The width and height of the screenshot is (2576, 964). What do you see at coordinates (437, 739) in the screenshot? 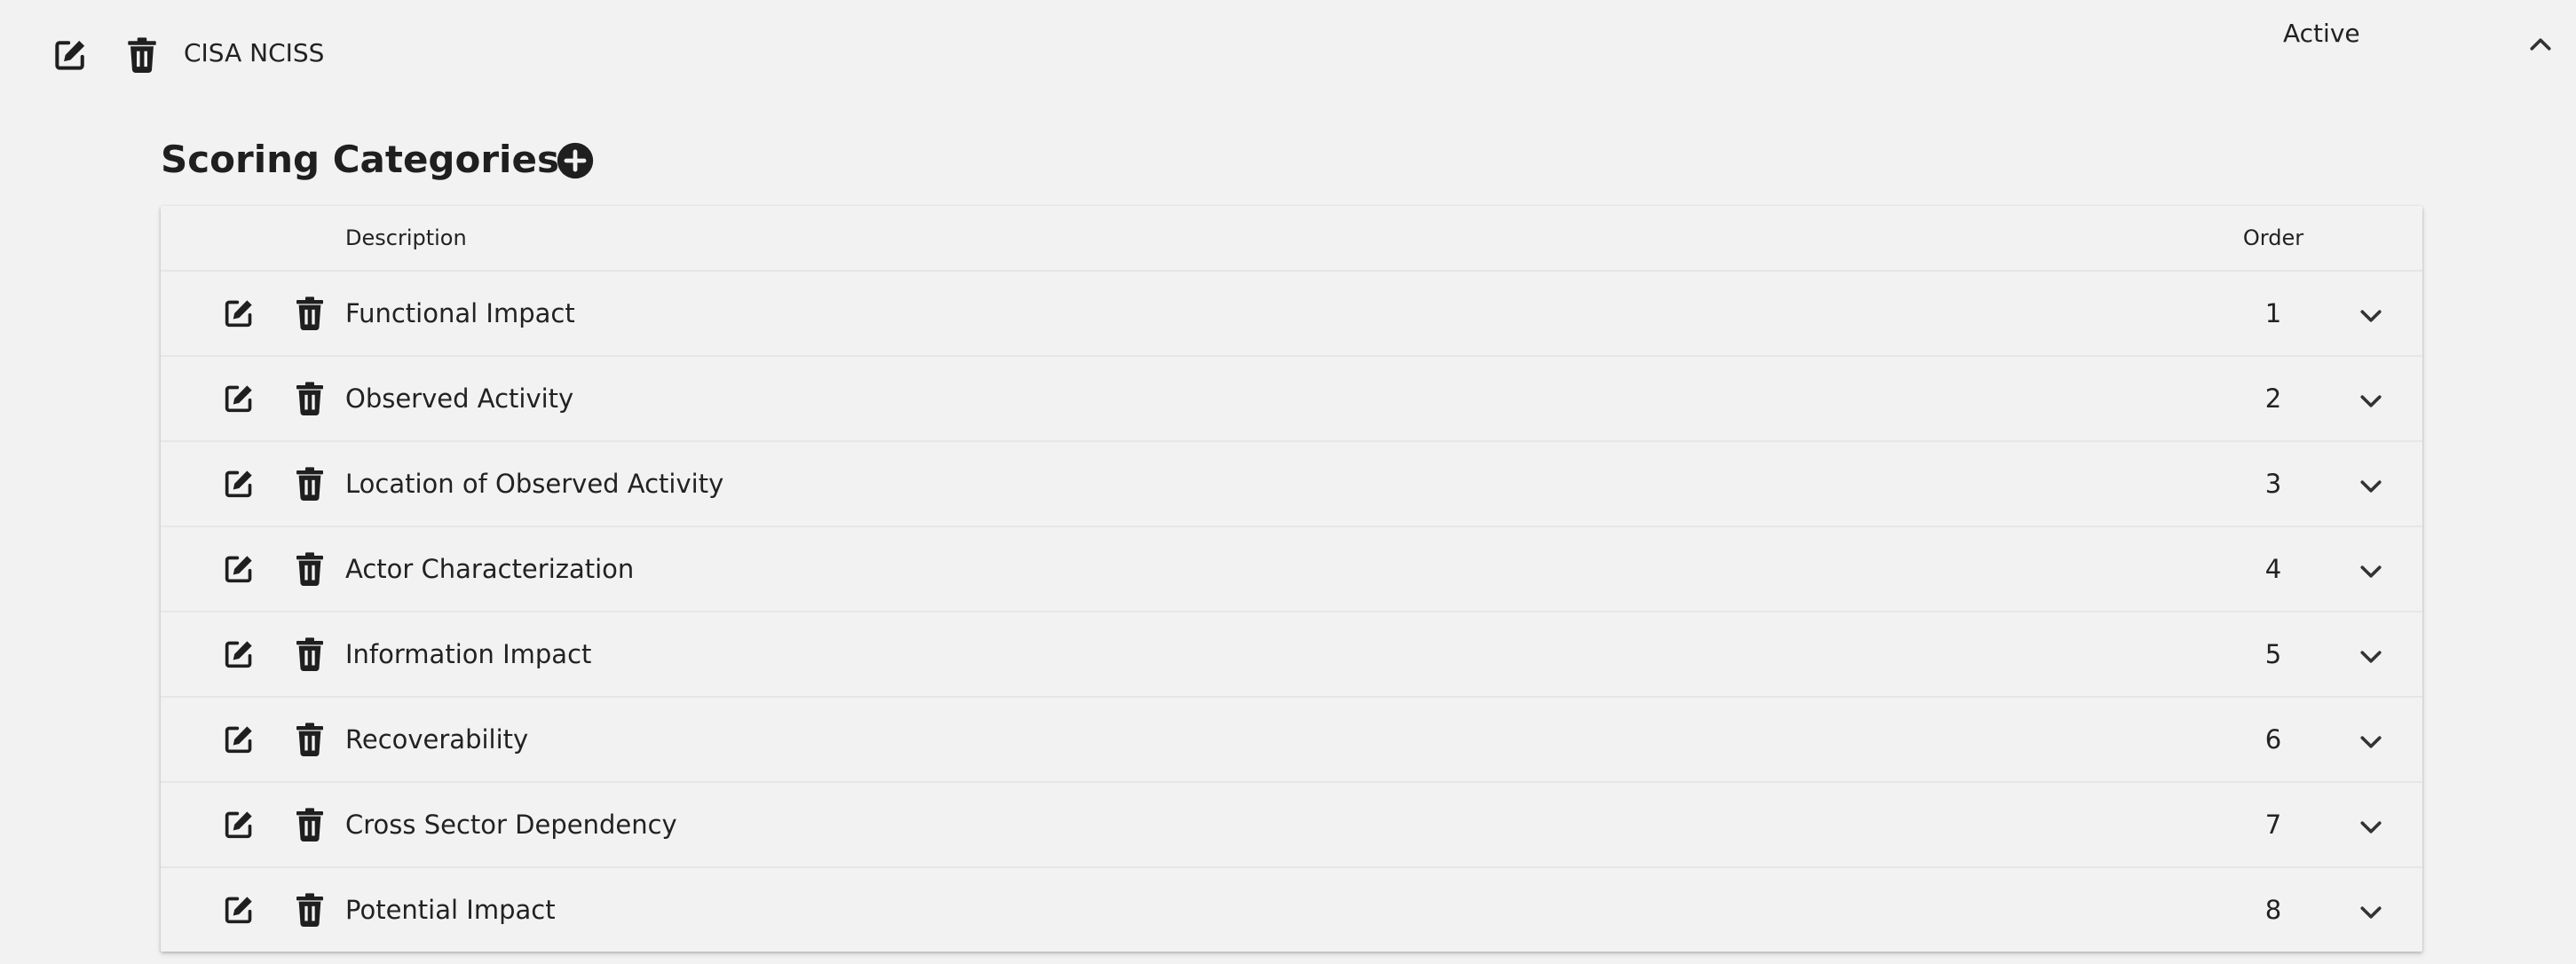
I see `category-description: Recoverability` at bounding box center [437, 739].